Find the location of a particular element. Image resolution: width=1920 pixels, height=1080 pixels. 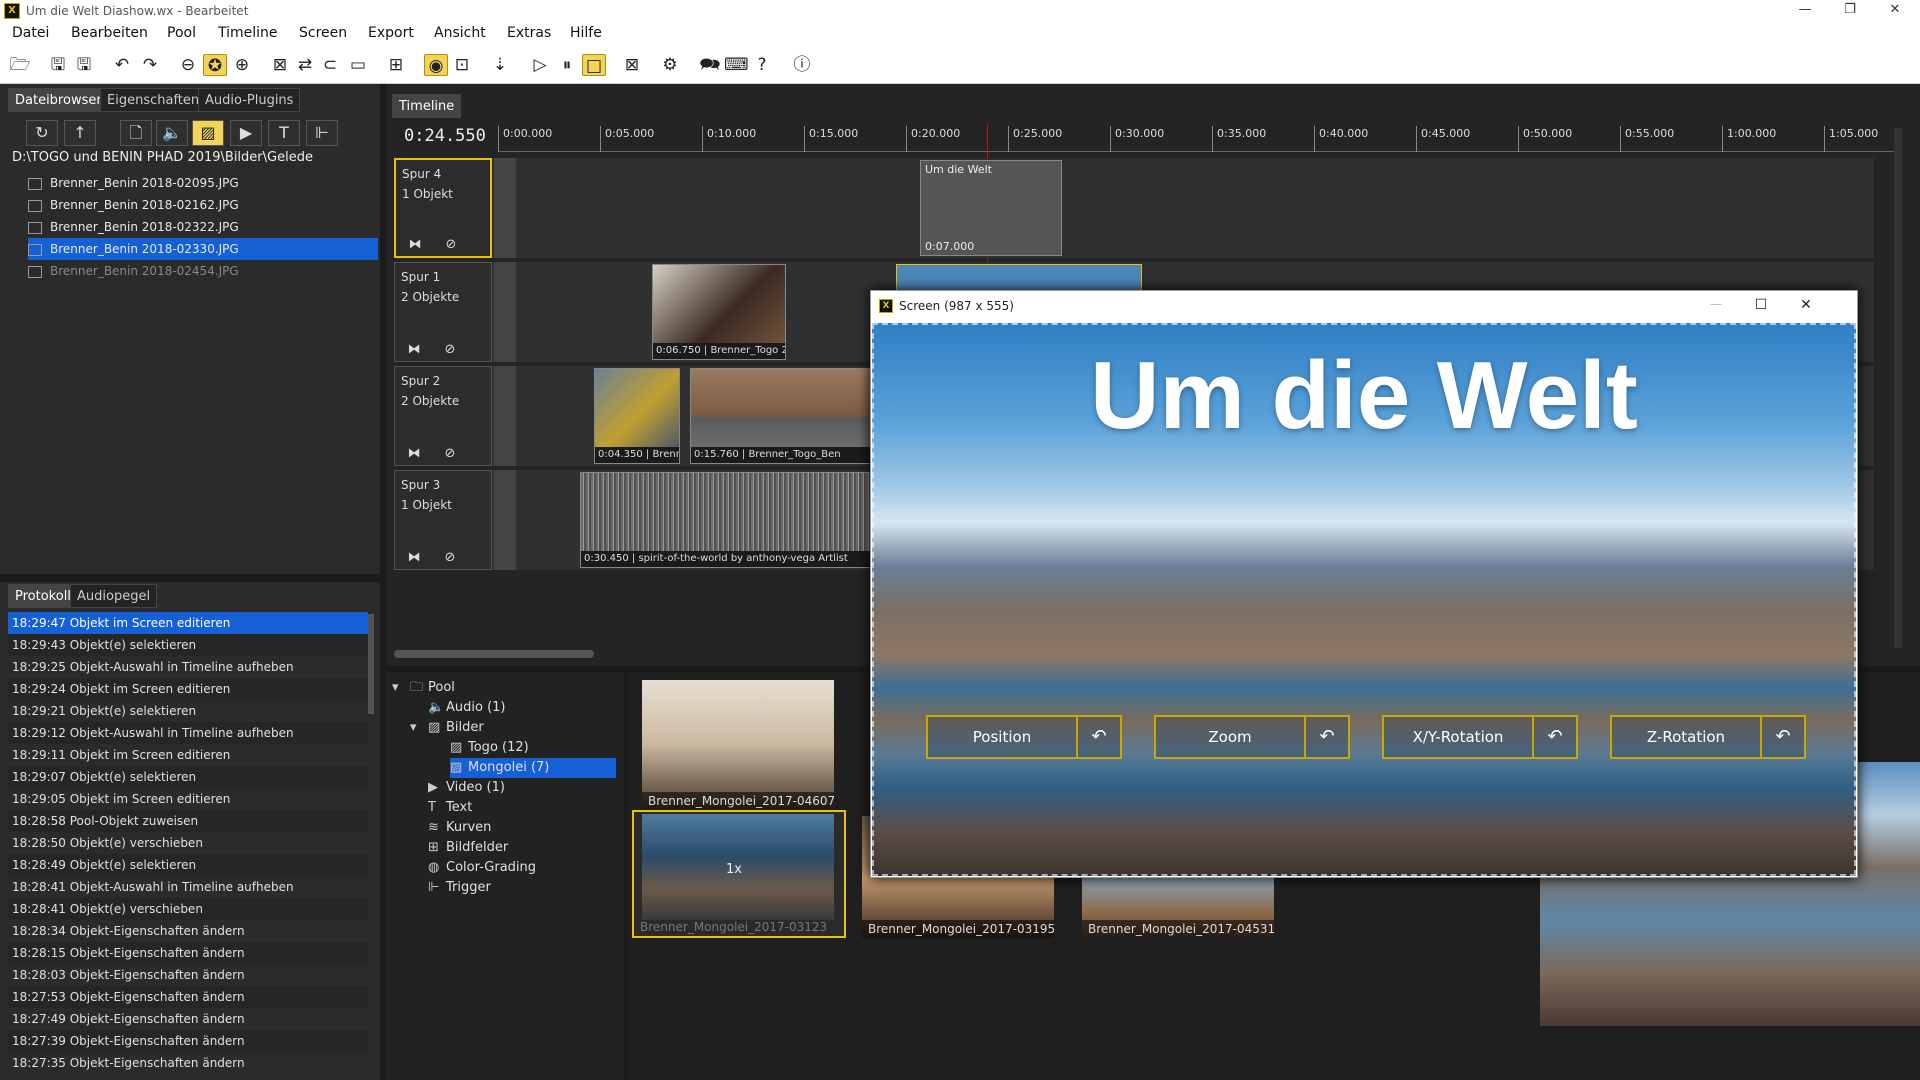

tab-dateibrowser: Dateibrowser is located at coordinates (58, 100).